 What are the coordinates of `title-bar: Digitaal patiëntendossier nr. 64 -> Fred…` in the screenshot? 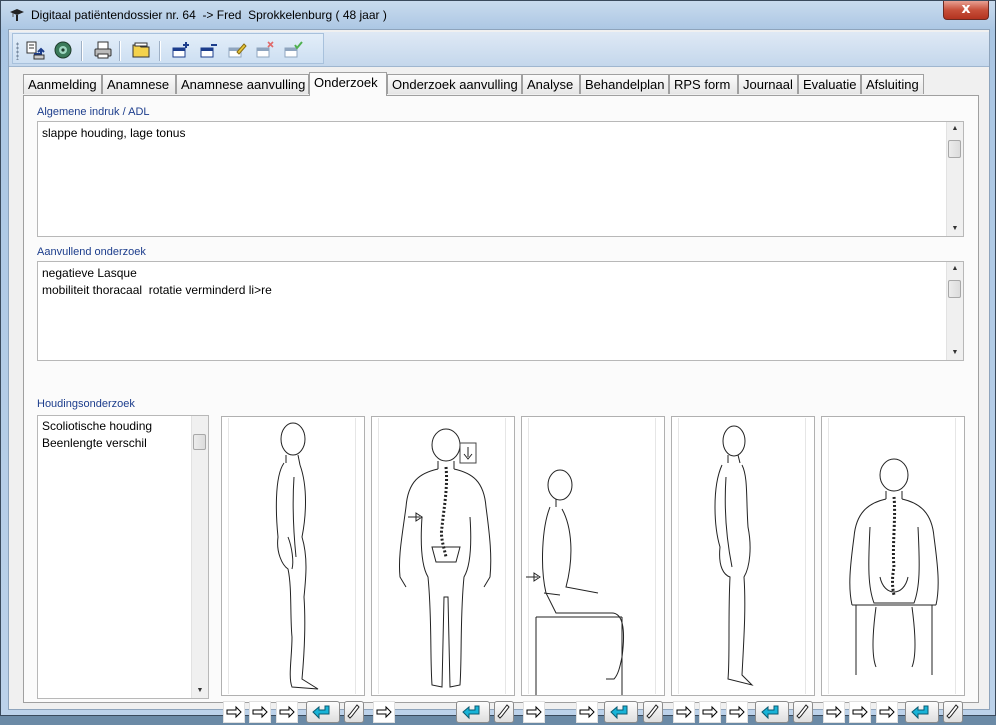 It's located at (498, 15).